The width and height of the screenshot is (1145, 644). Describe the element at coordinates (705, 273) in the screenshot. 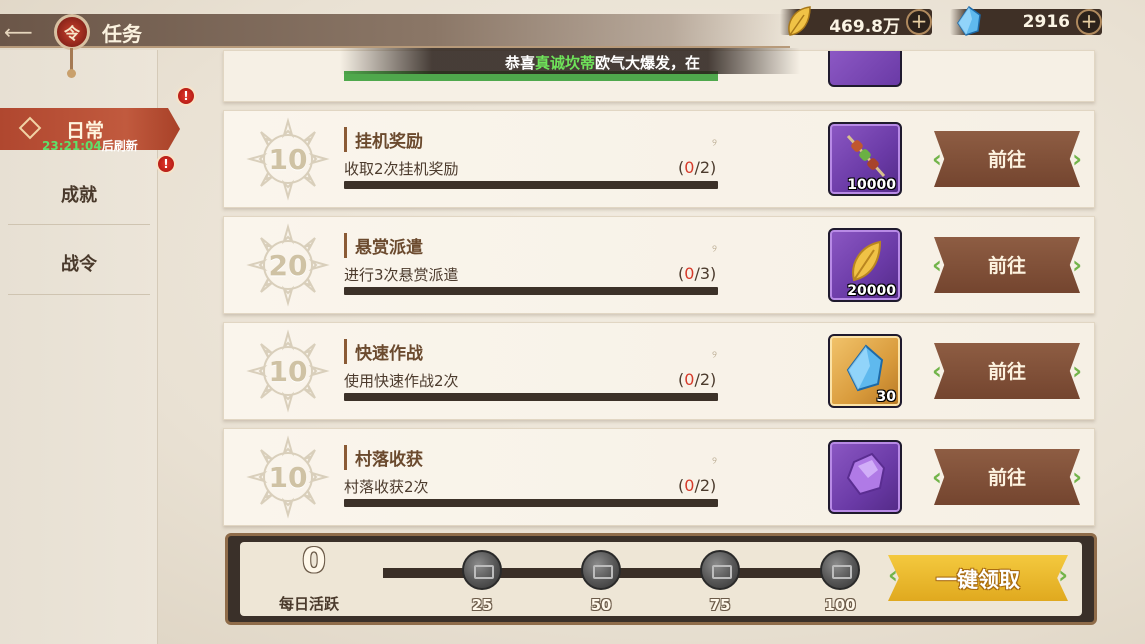

I see `progress-total: /3)` at that location.